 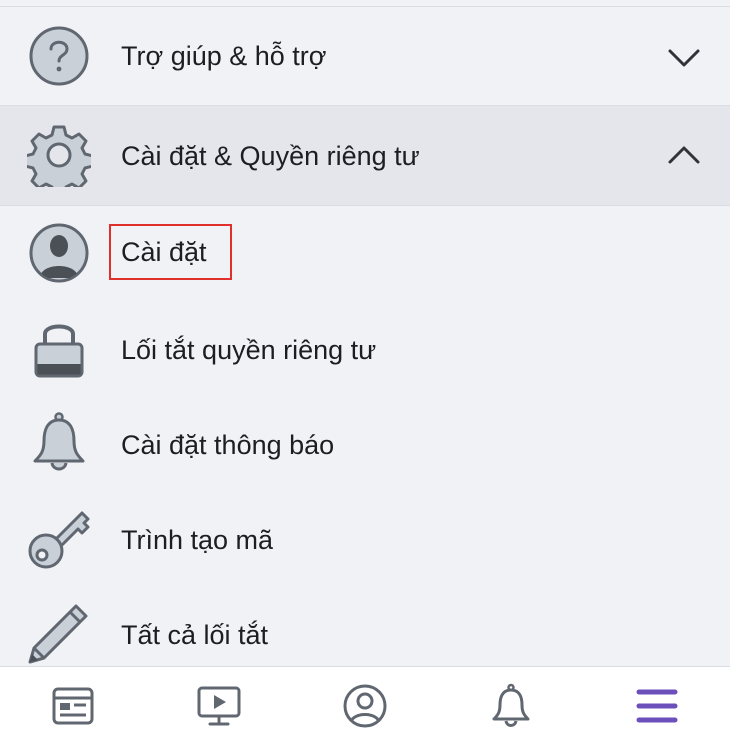 What do you see at coordinates (511, 706) in the screenshot?
I see `notifications-icon` at bounding box center [511, 706].